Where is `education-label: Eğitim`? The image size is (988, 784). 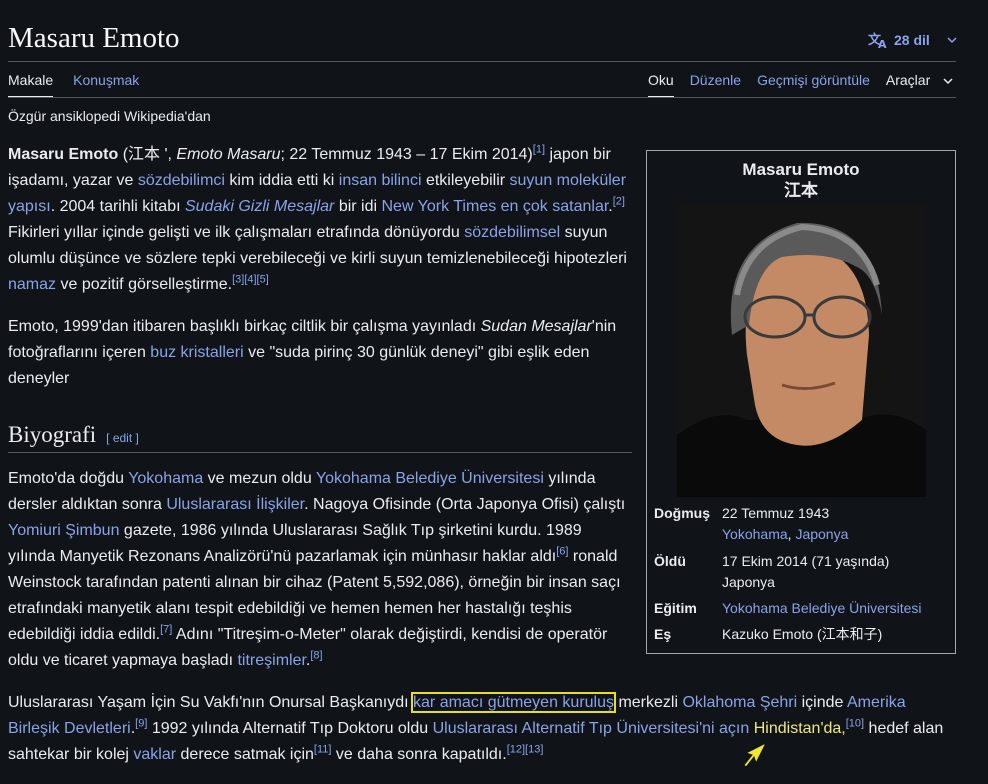 education-label: Eğitim is located at coordinates (675, 608).